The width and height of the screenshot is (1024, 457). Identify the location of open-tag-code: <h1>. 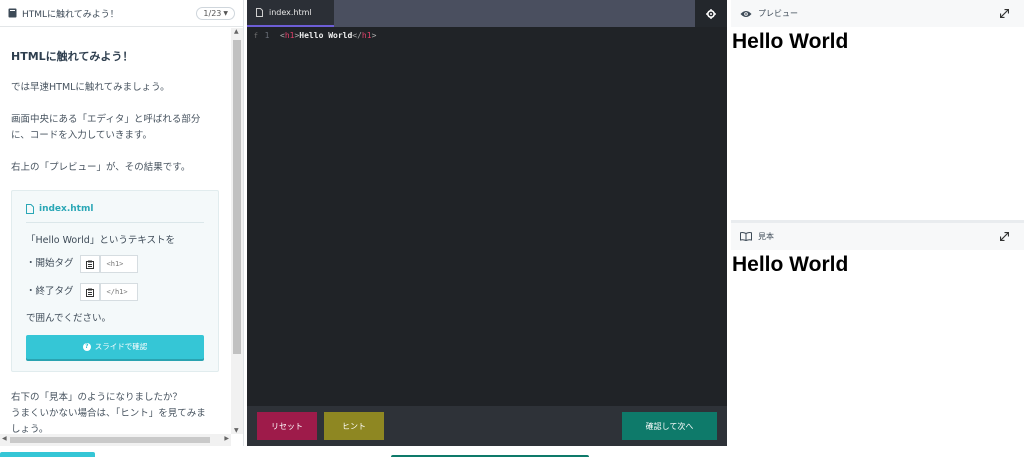
(118, 264).